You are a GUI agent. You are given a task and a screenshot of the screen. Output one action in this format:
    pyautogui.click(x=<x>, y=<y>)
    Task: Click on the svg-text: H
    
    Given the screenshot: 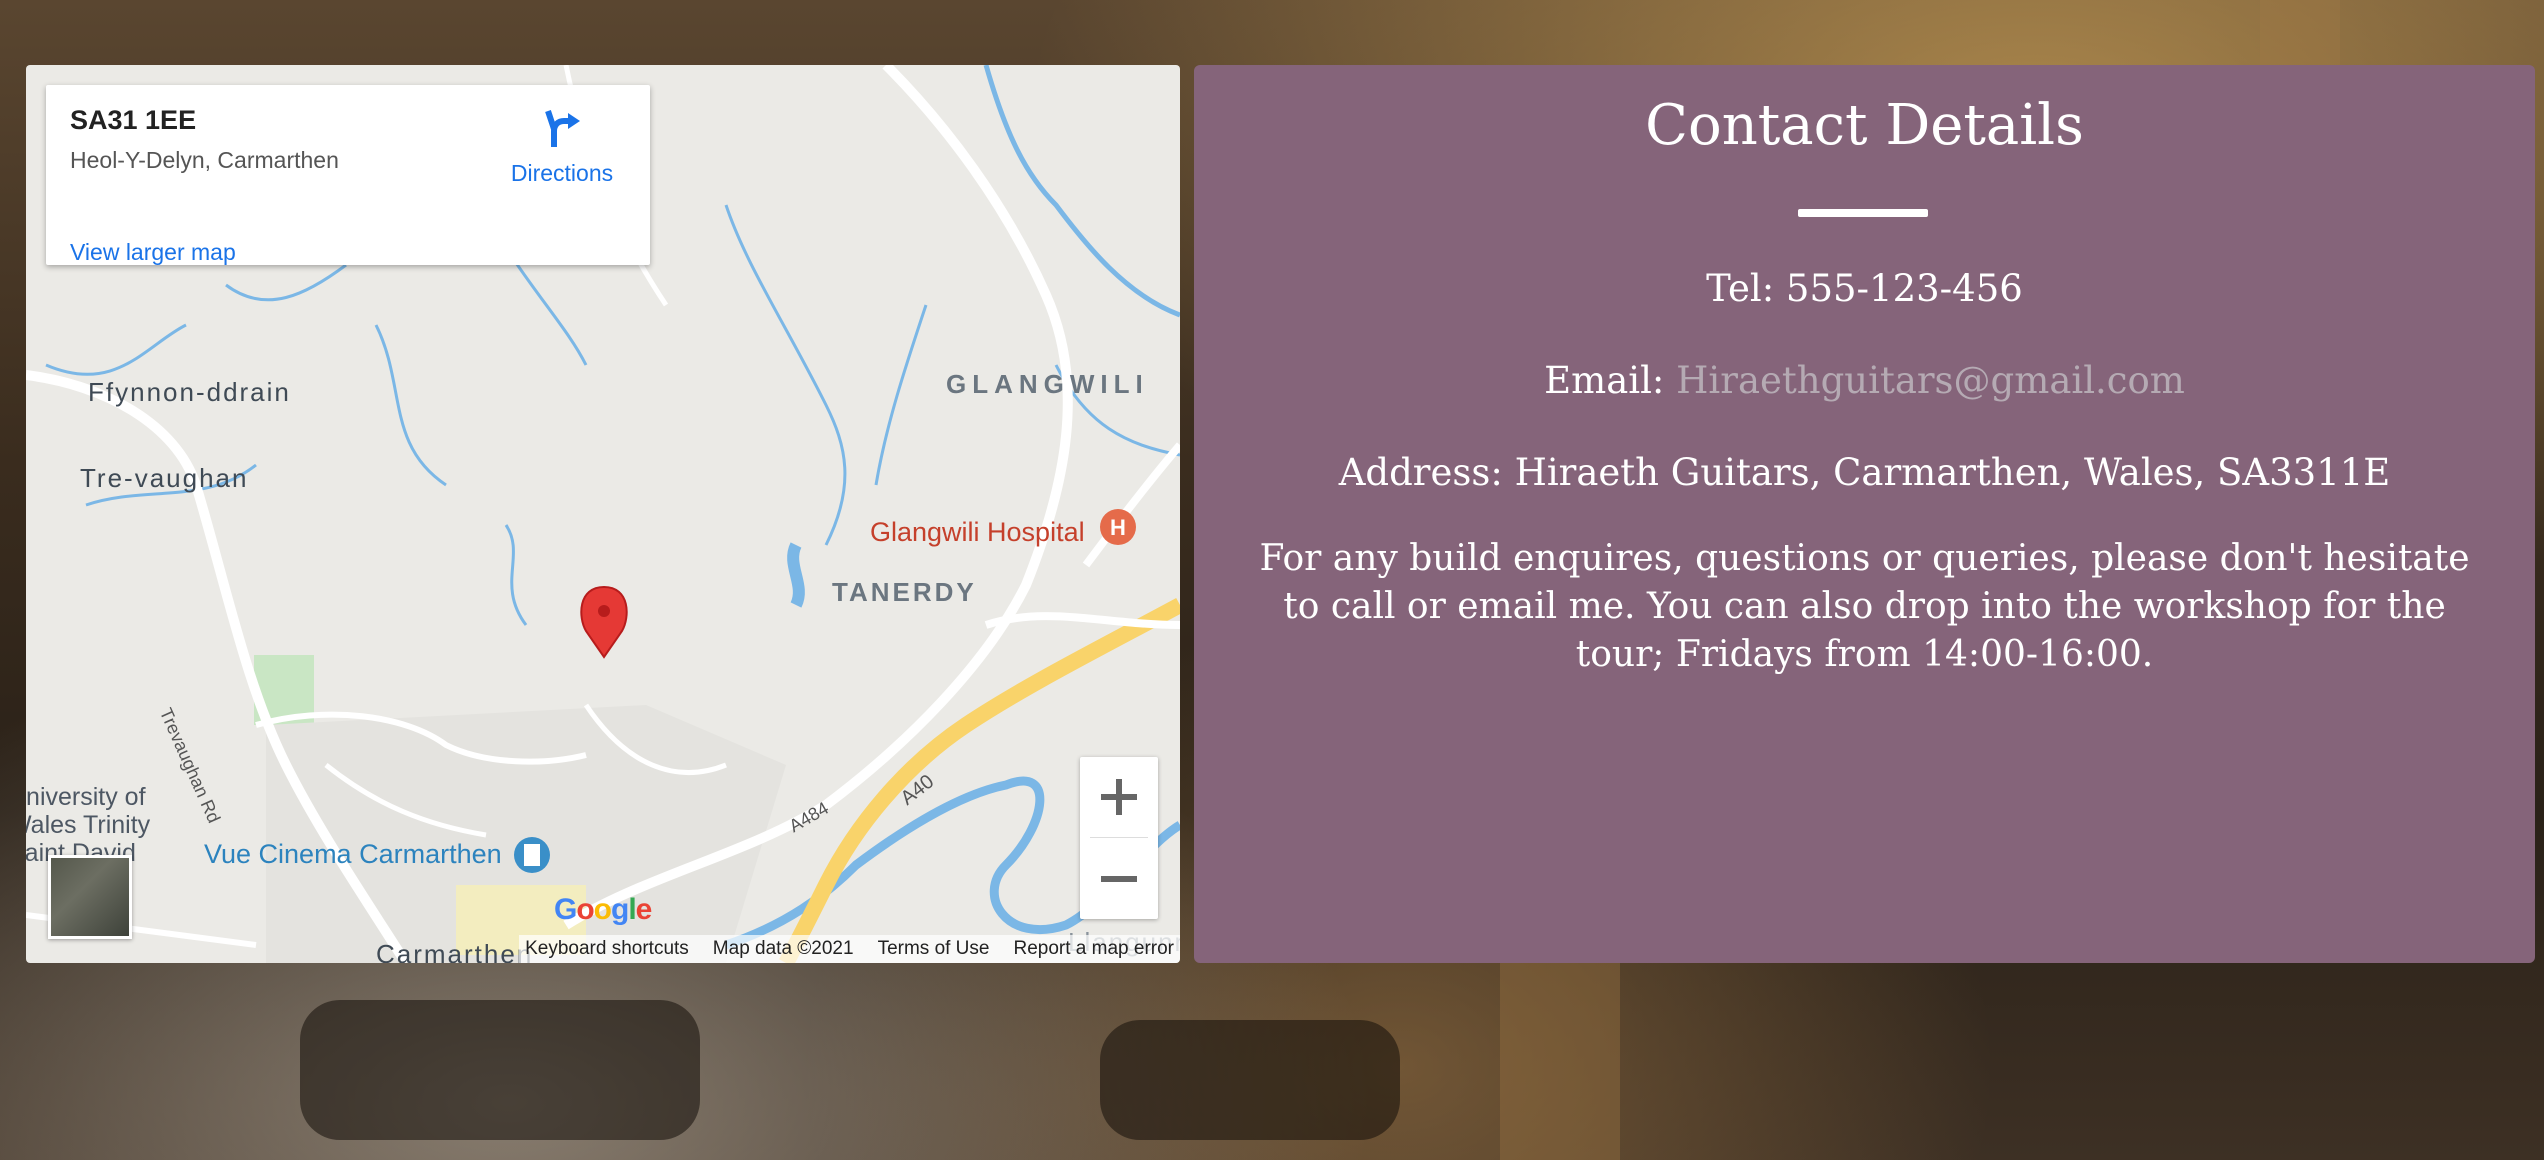 What is the action you would take?
    pyautogui.click(x=1118, y=527)
    